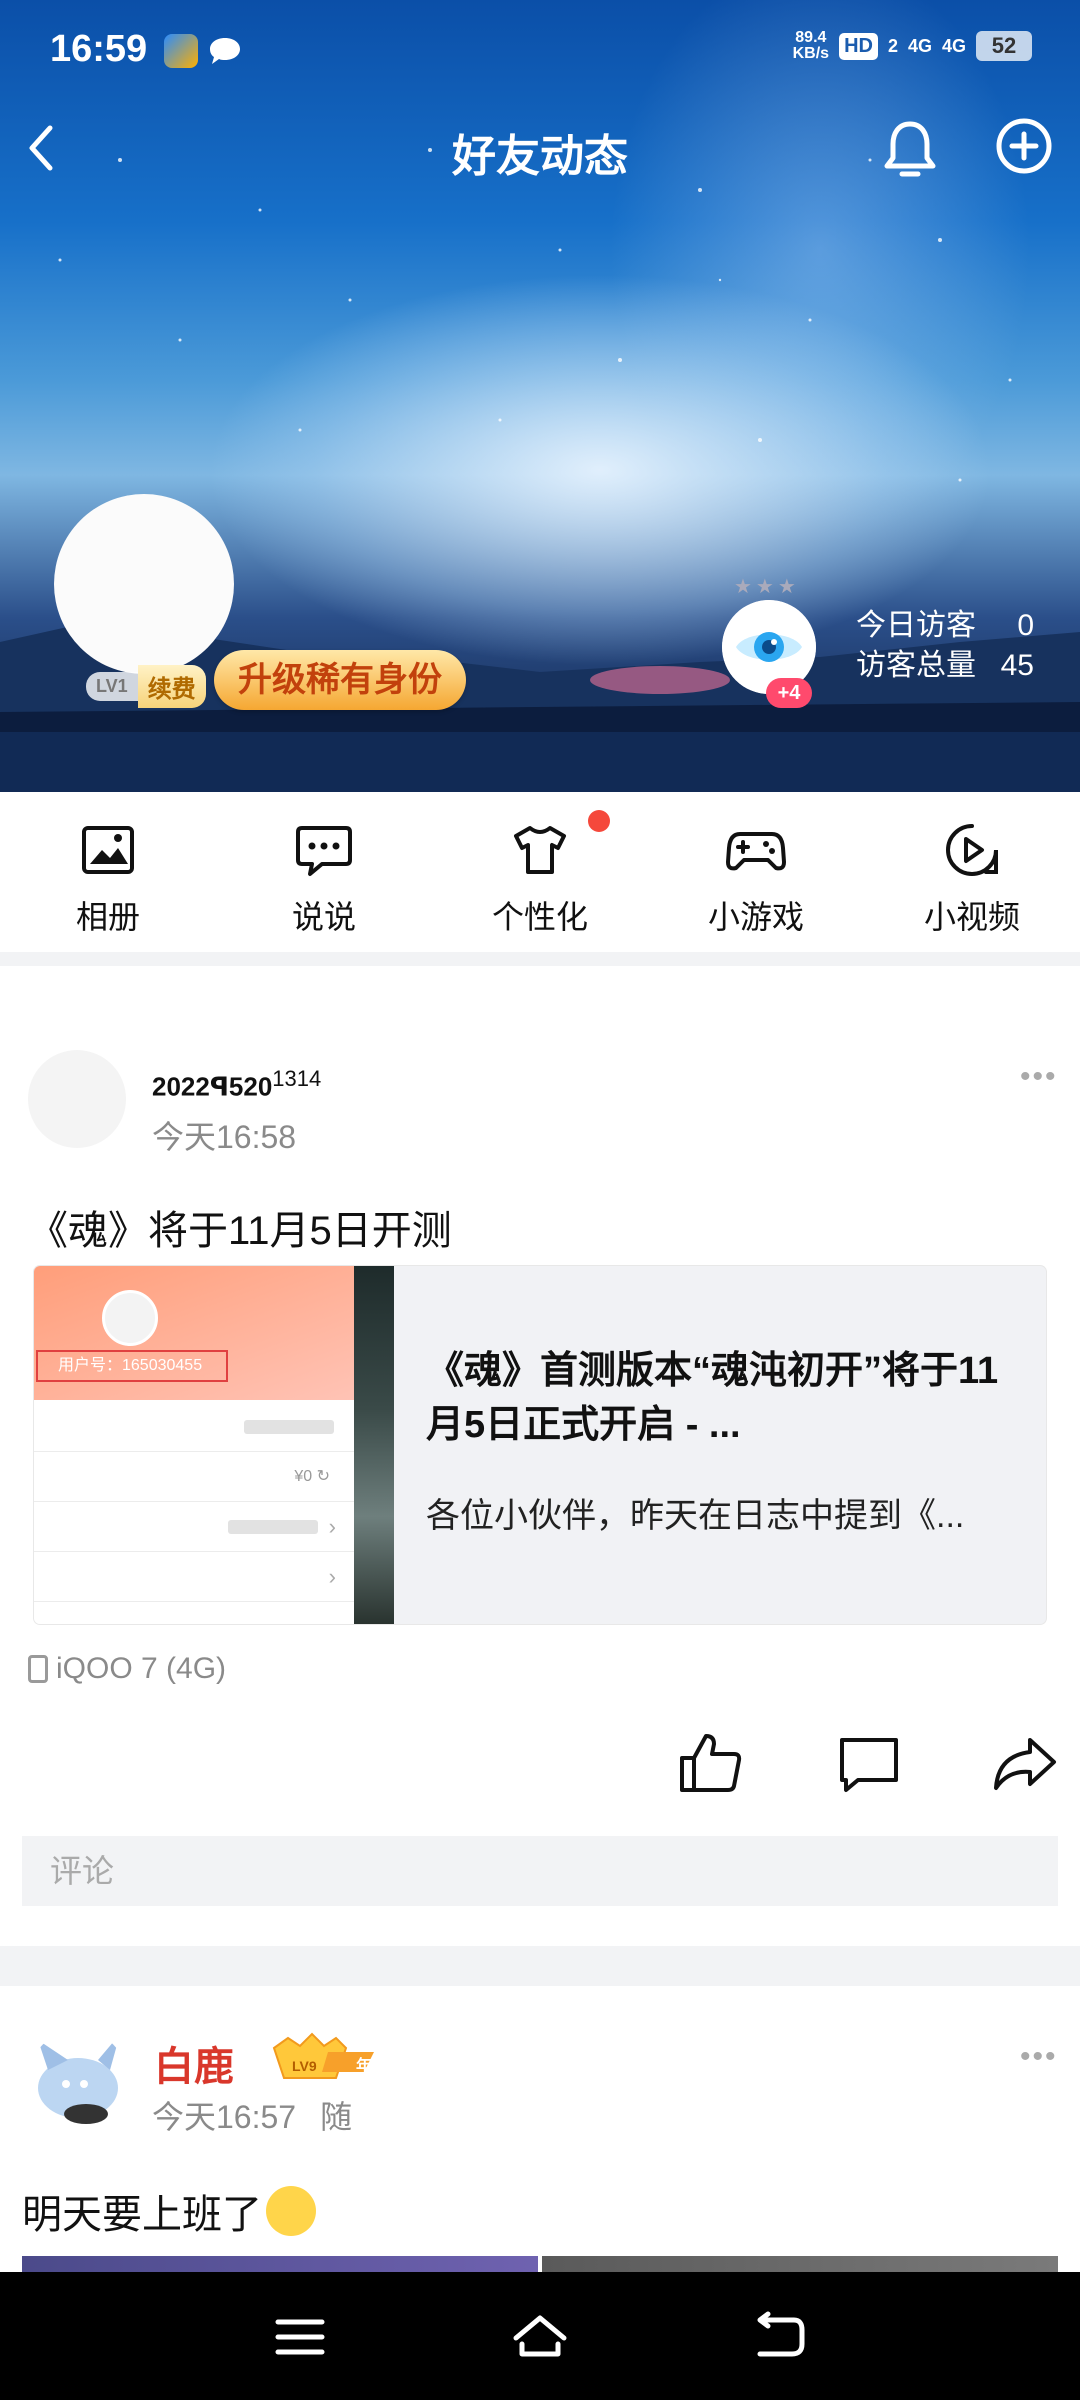 The width and height of the screenshot is (1080, 2400). Describe the element at coordinates (340, 680) in the screenshot. I see `upgrade-identity-button: 升级稀有身份` at that location.